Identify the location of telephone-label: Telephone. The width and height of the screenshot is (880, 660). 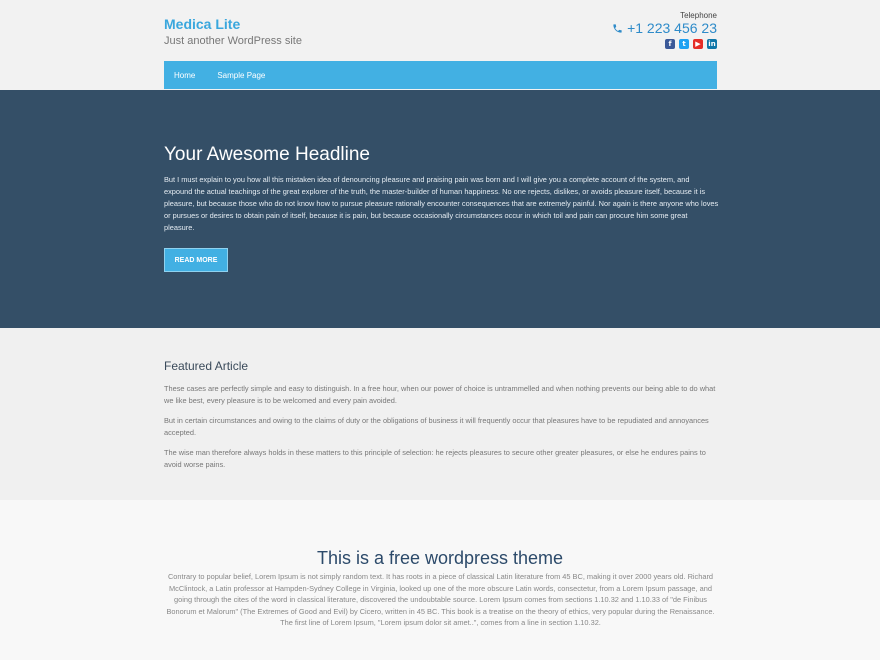
(698, 15).